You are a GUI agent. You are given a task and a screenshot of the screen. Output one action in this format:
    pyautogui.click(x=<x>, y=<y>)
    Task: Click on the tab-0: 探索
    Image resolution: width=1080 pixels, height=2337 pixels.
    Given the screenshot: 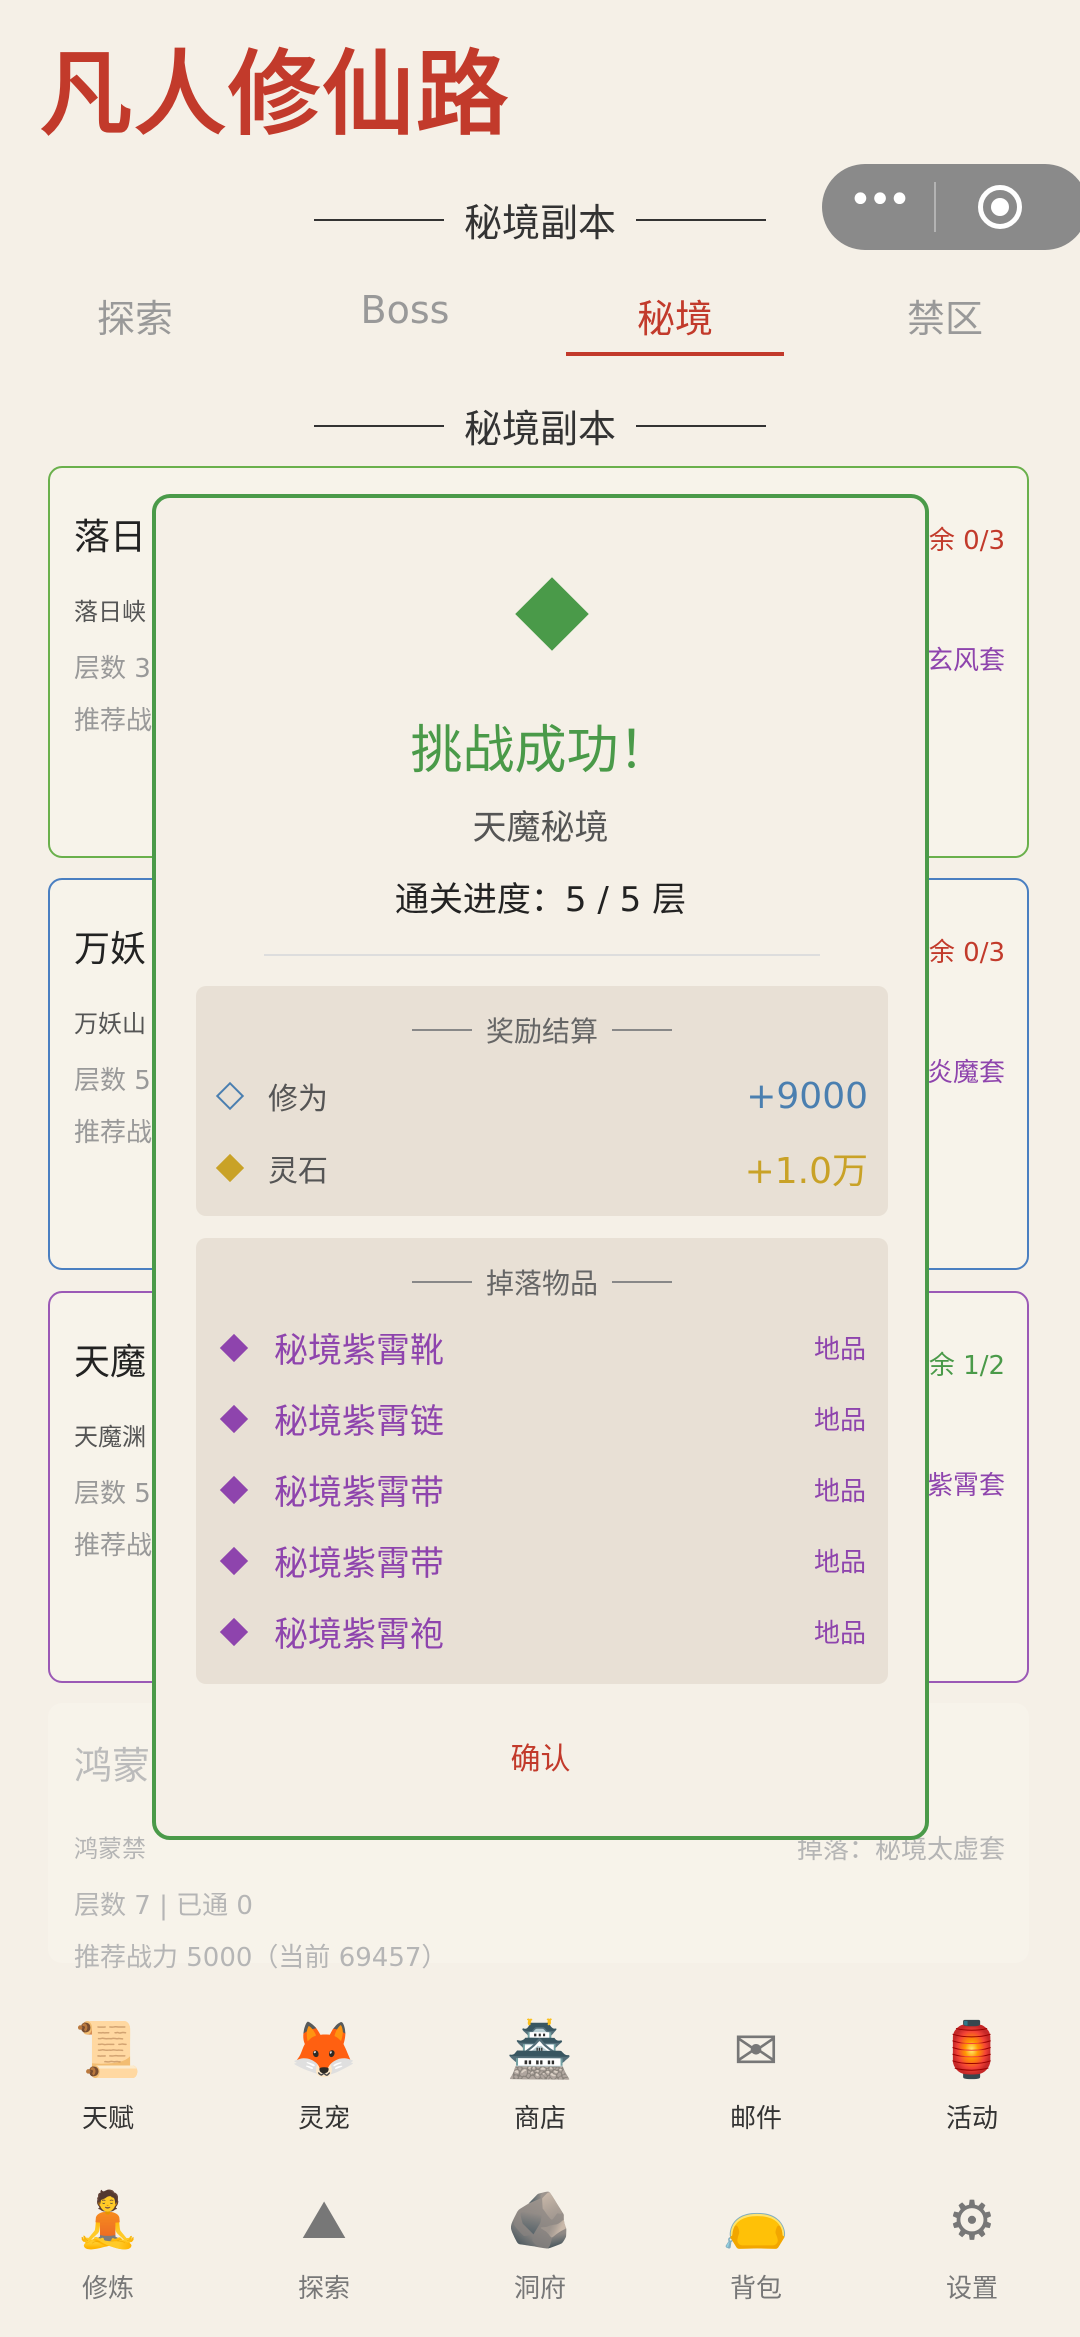 What is the action you would take?
    pyautogui.click(x=135, y=318)
    